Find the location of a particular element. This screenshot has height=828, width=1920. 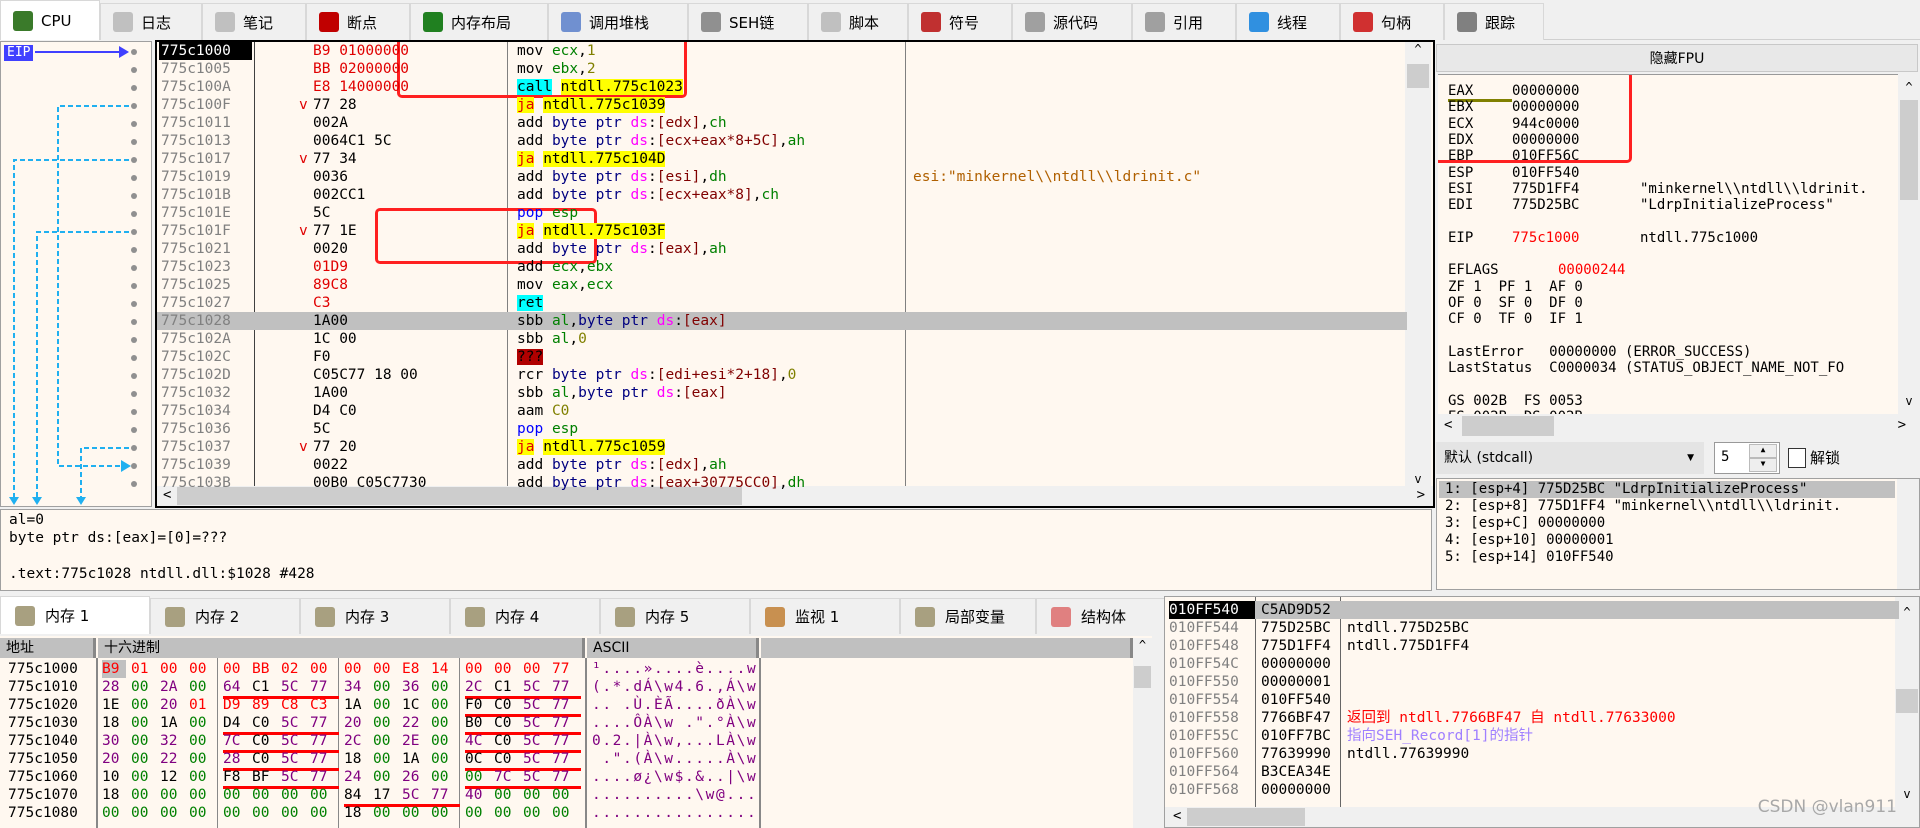

hex-byte: 01 is located at coordinates (201, 705).